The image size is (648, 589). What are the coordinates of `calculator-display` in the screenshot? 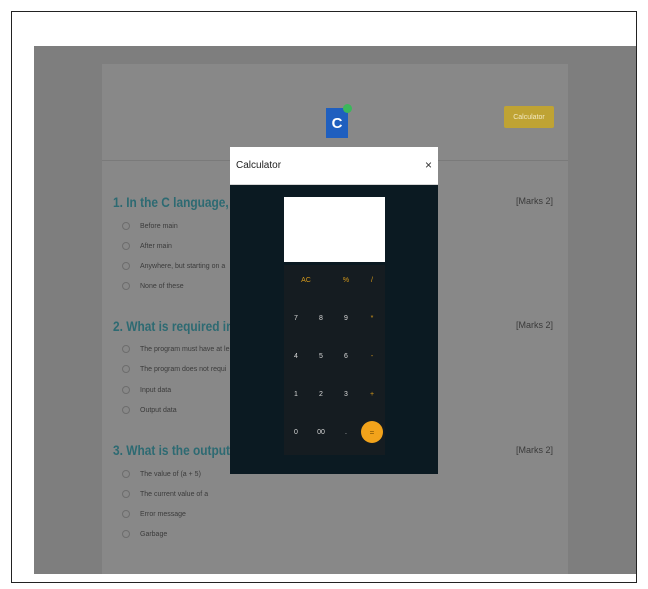 It's located at (334, 229).